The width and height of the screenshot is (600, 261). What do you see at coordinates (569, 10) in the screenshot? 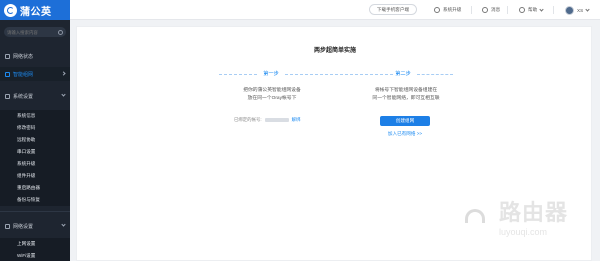
I see `avatar` at bounding box center [569, 10].